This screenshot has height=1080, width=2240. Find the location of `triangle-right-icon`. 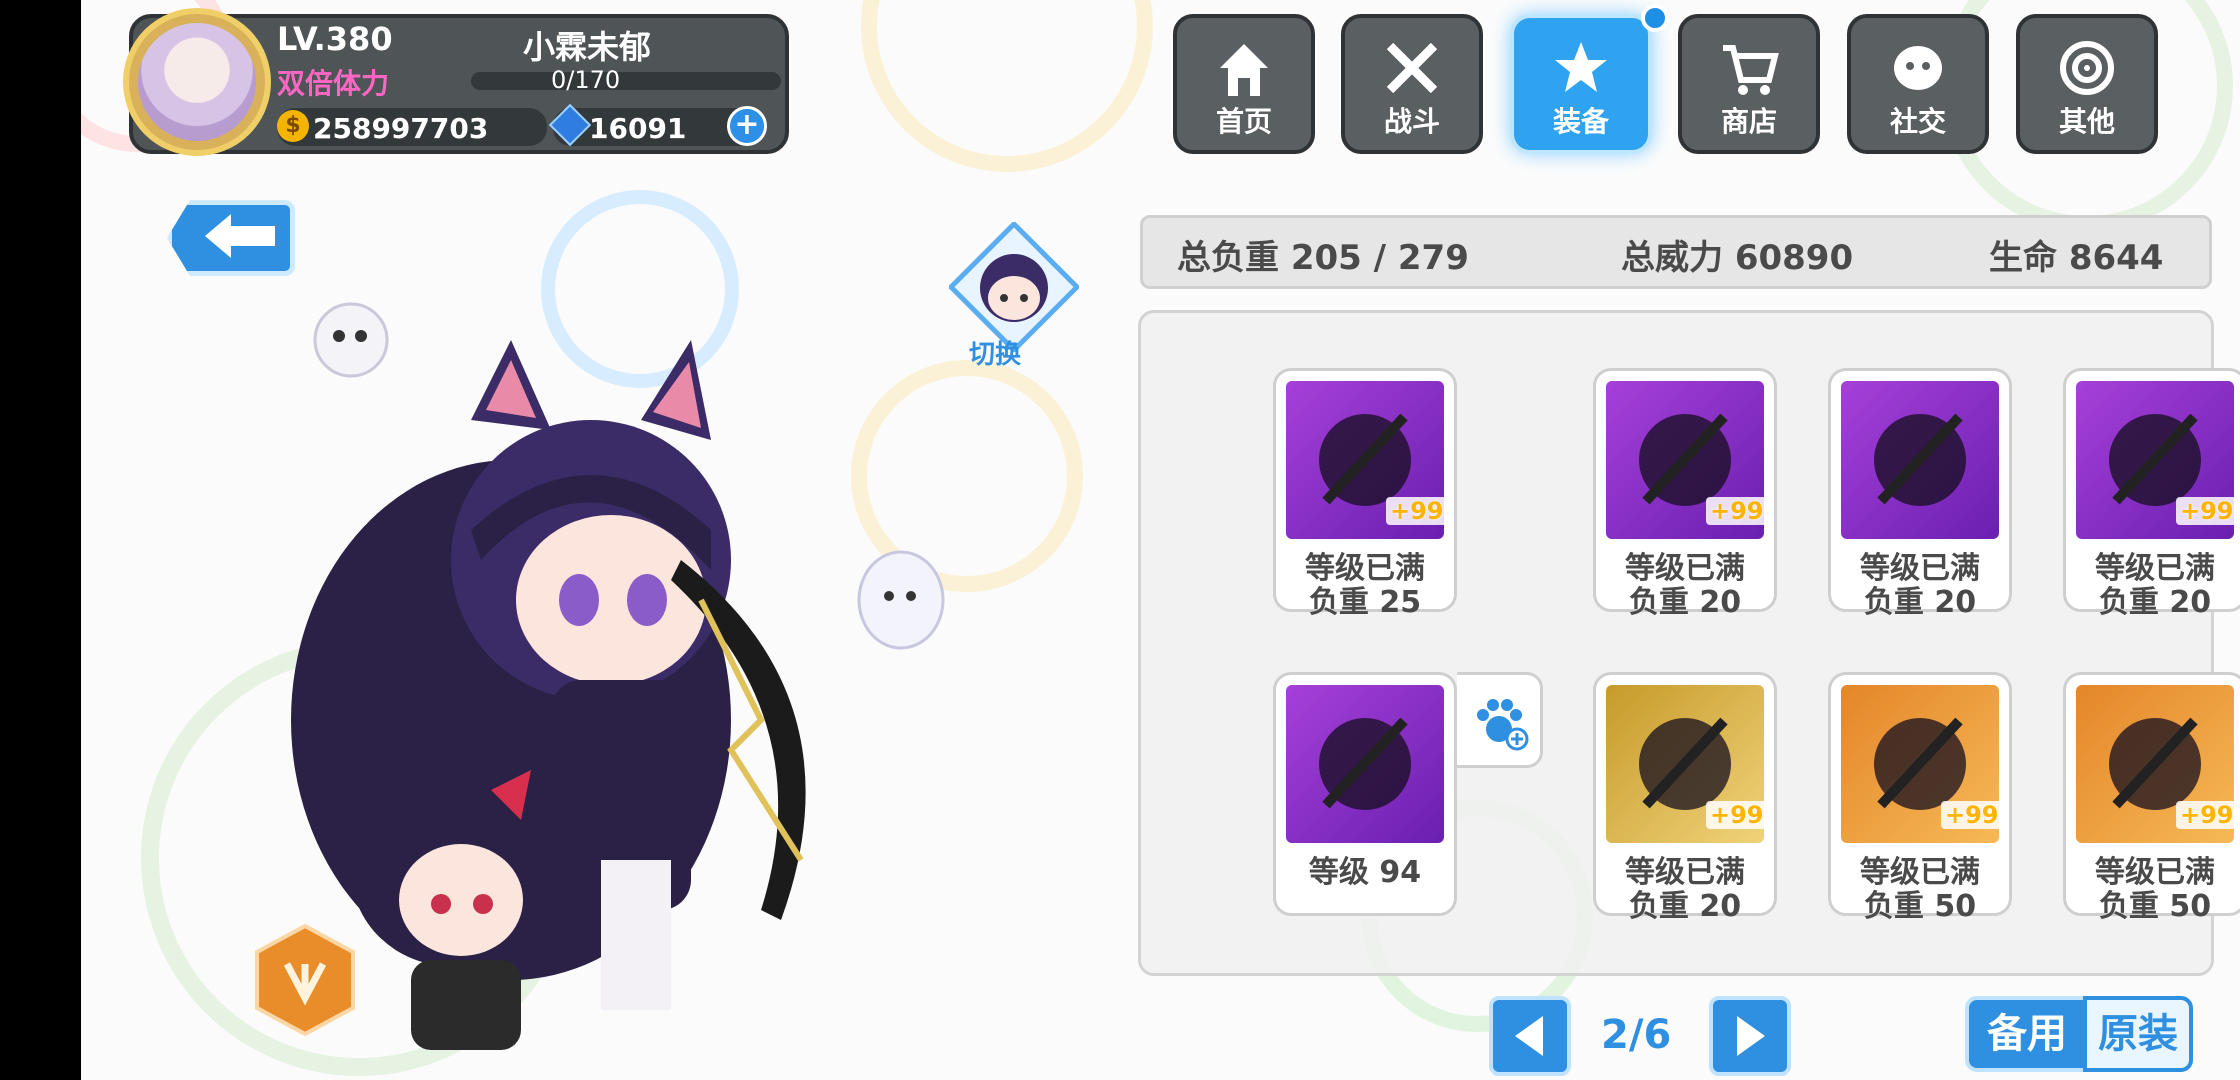

triangle-right-icon is located at coordinates (1751, 1036).